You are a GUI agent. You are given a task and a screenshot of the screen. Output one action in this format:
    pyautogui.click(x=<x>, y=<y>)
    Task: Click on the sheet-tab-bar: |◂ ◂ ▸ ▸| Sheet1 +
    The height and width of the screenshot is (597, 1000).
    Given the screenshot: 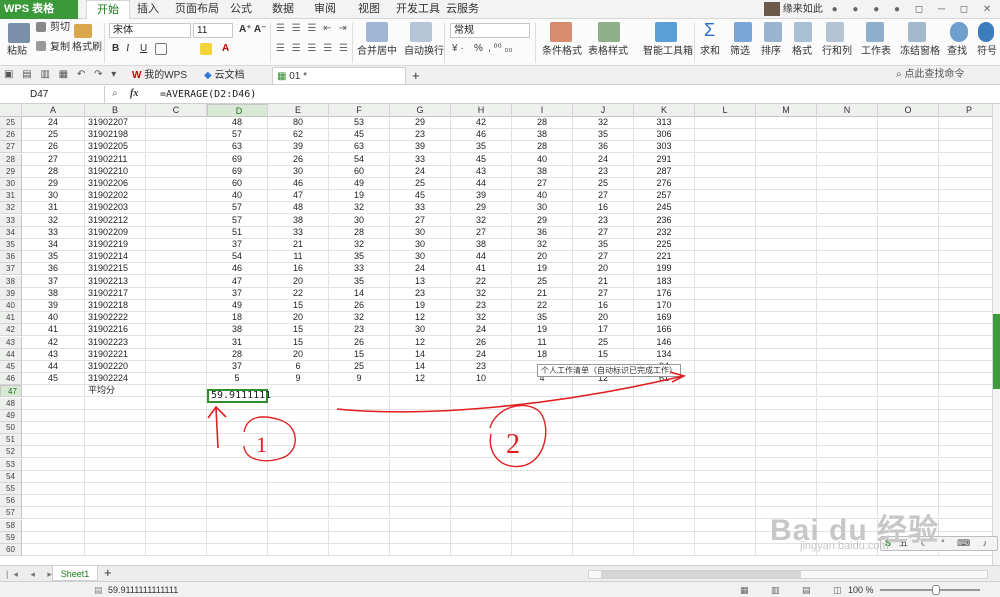 What is the action you would take?
    pyautogui.click(x=500, y=573)
    